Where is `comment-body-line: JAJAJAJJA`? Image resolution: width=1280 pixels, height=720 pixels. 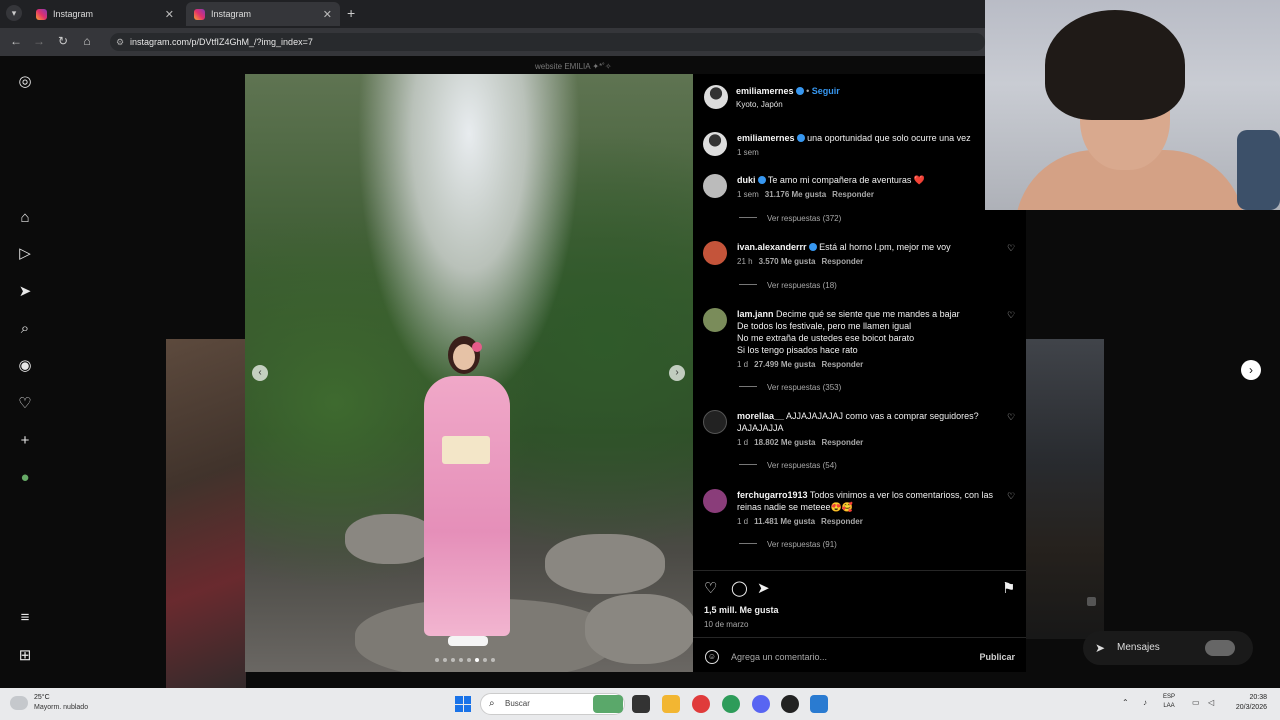
comment-body-line: JAJAJAJJA is located at coordinates (760, 428).